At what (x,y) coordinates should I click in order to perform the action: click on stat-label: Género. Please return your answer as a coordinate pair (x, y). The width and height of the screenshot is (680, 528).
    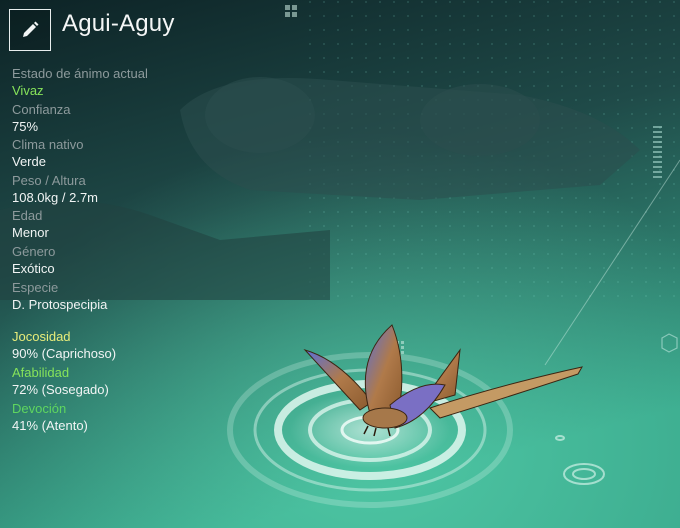
    Looking at the image, I should click on (34, 251).